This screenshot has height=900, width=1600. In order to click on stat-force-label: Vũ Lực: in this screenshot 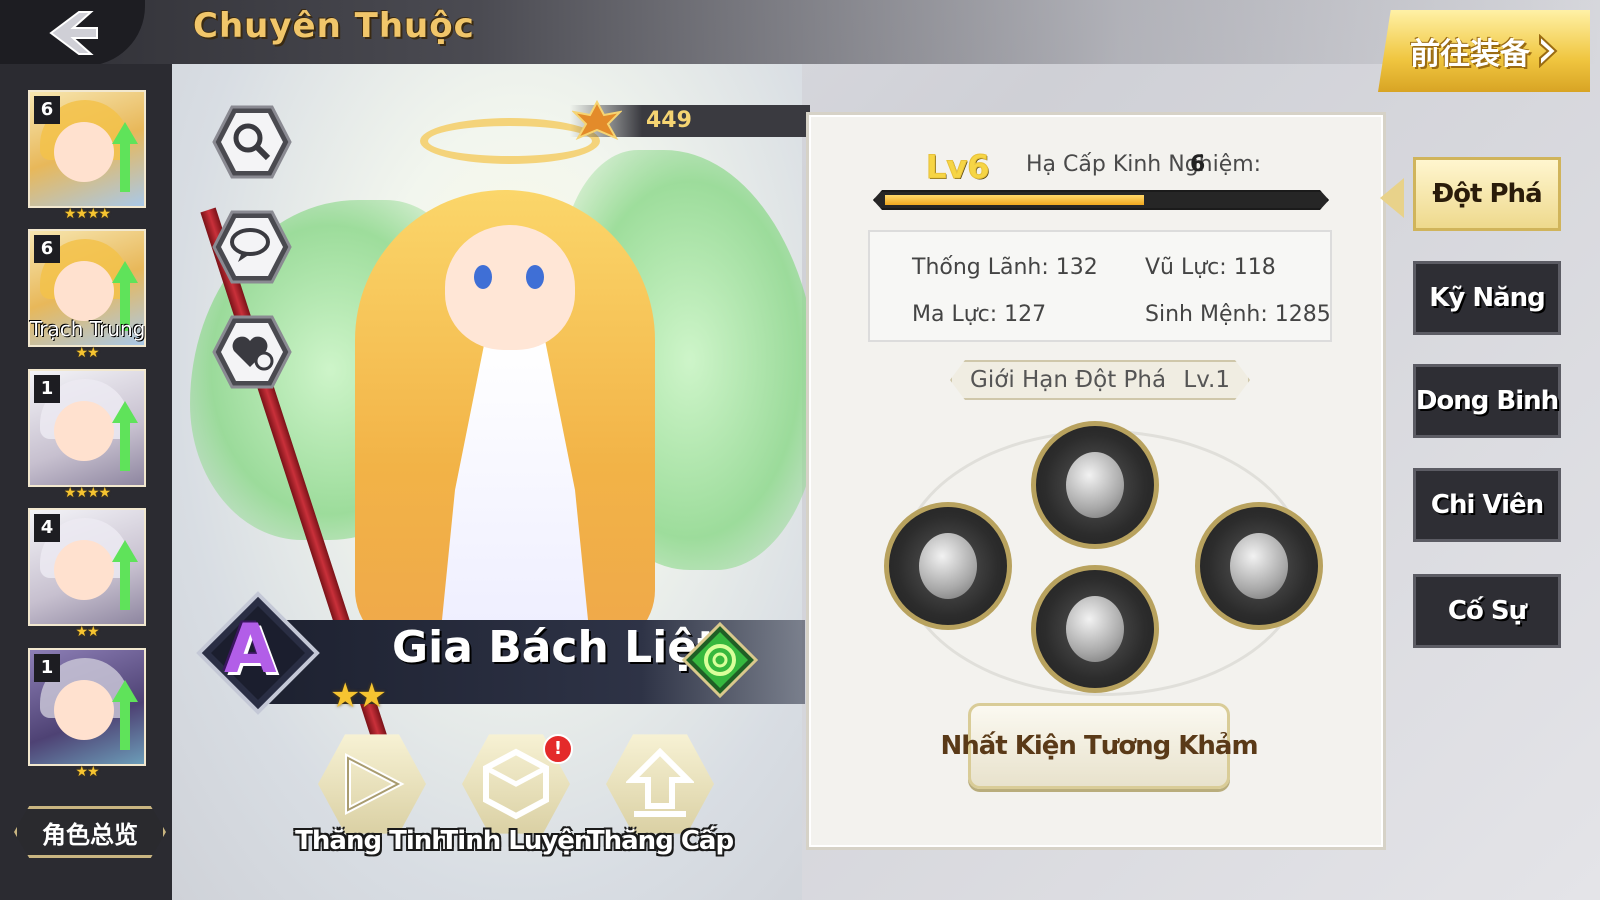, I will do `click(1186, 267)`.